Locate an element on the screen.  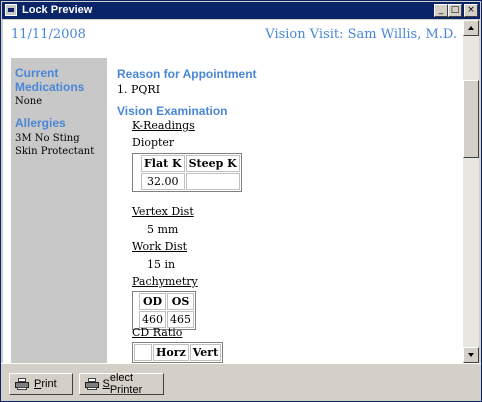
table-cell: 32.00 is located at coordinates (163, 181).